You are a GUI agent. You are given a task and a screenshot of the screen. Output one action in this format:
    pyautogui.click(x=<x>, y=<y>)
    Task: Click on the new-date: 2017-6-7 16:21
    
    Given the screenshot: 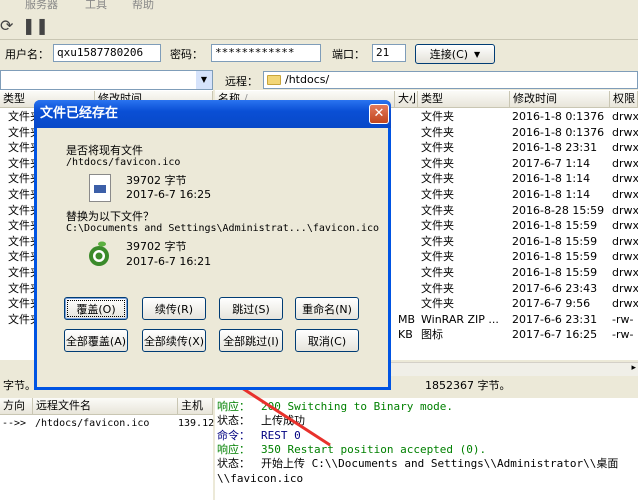 What is the action you would take?
    pyautogui.click(x=169, y=261)
    